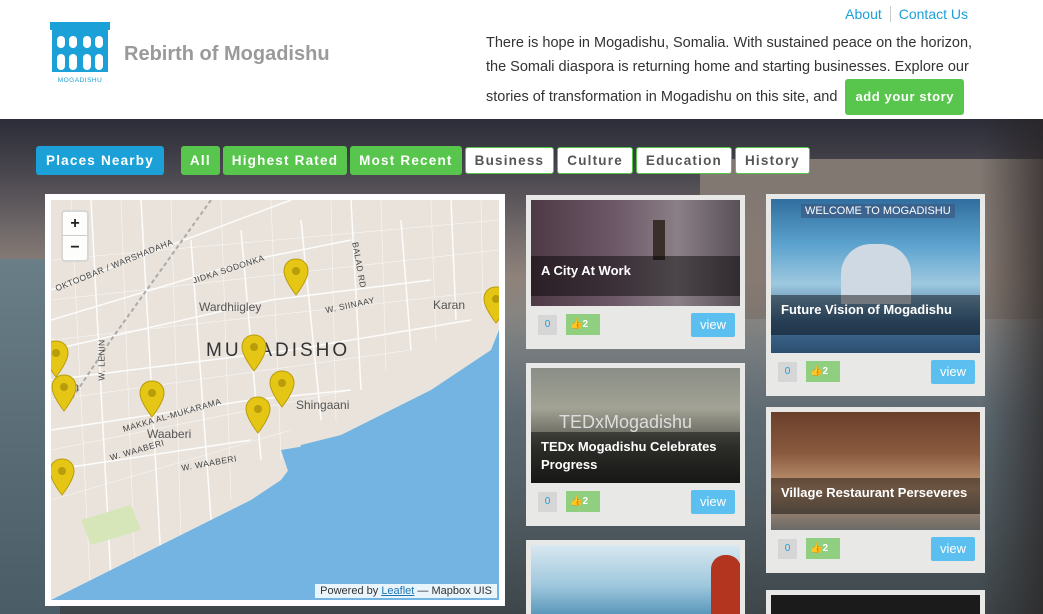 The image size is (1043, 614). I want to click on story-title: A City At Work, so click(635, 276).